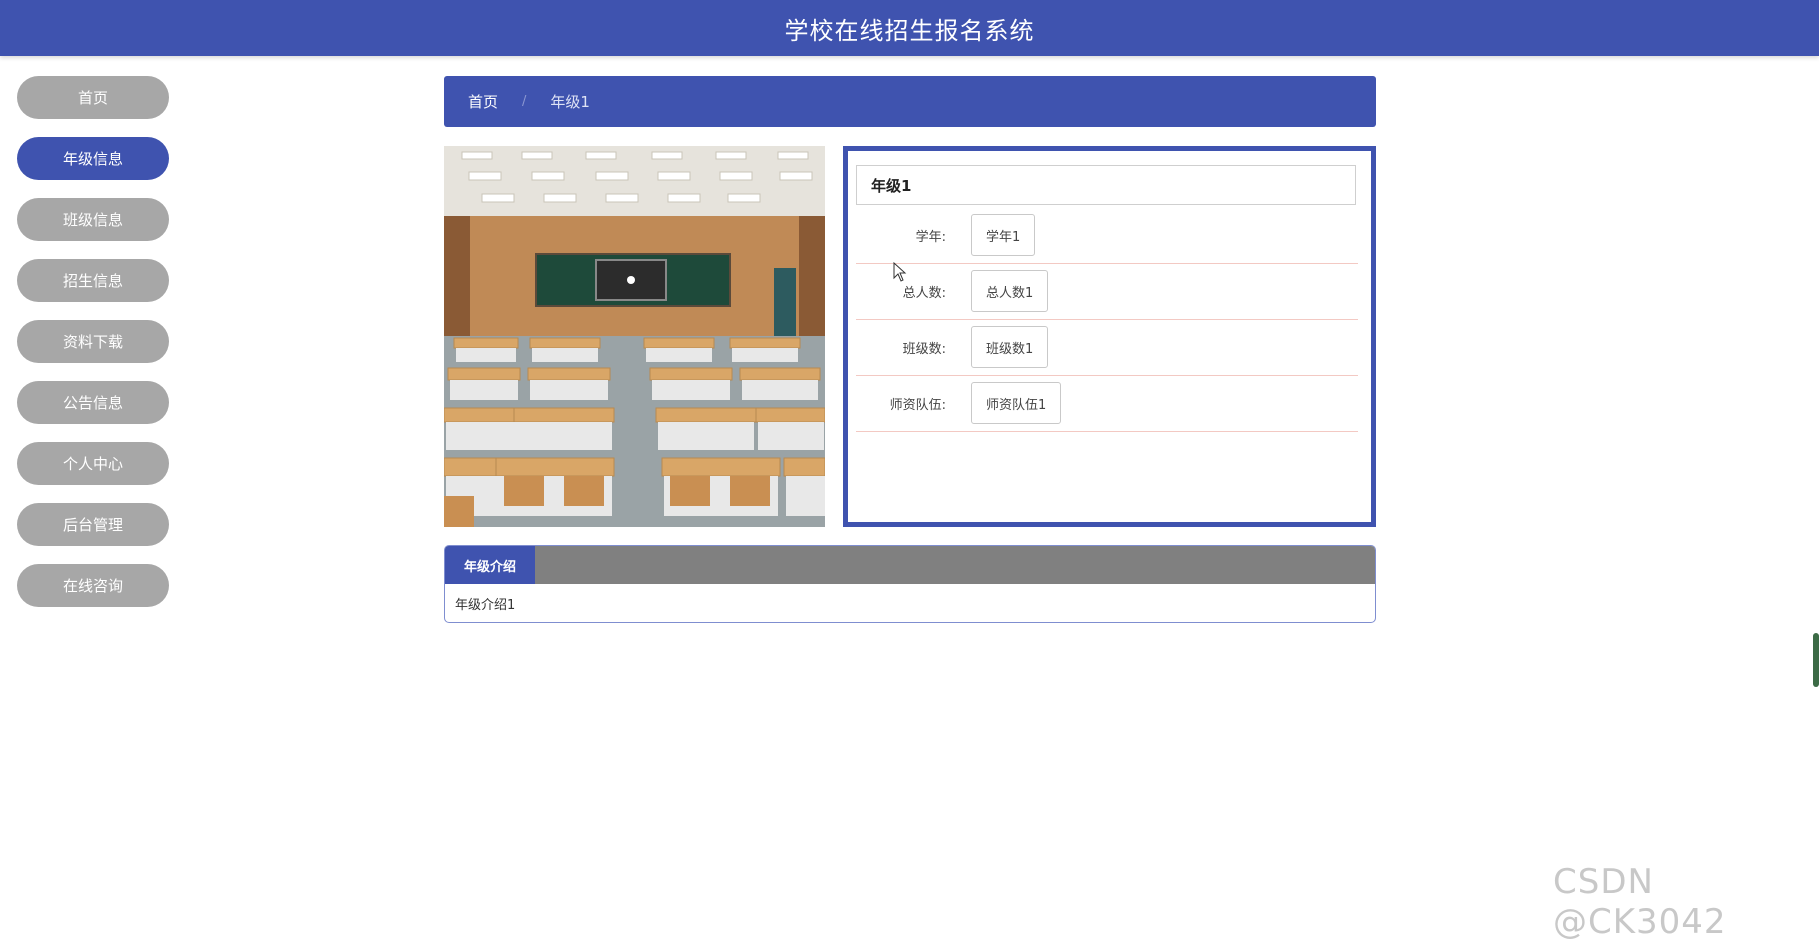  I want to click on sidebar-item-admin: 后台管理, so click(93, 524).